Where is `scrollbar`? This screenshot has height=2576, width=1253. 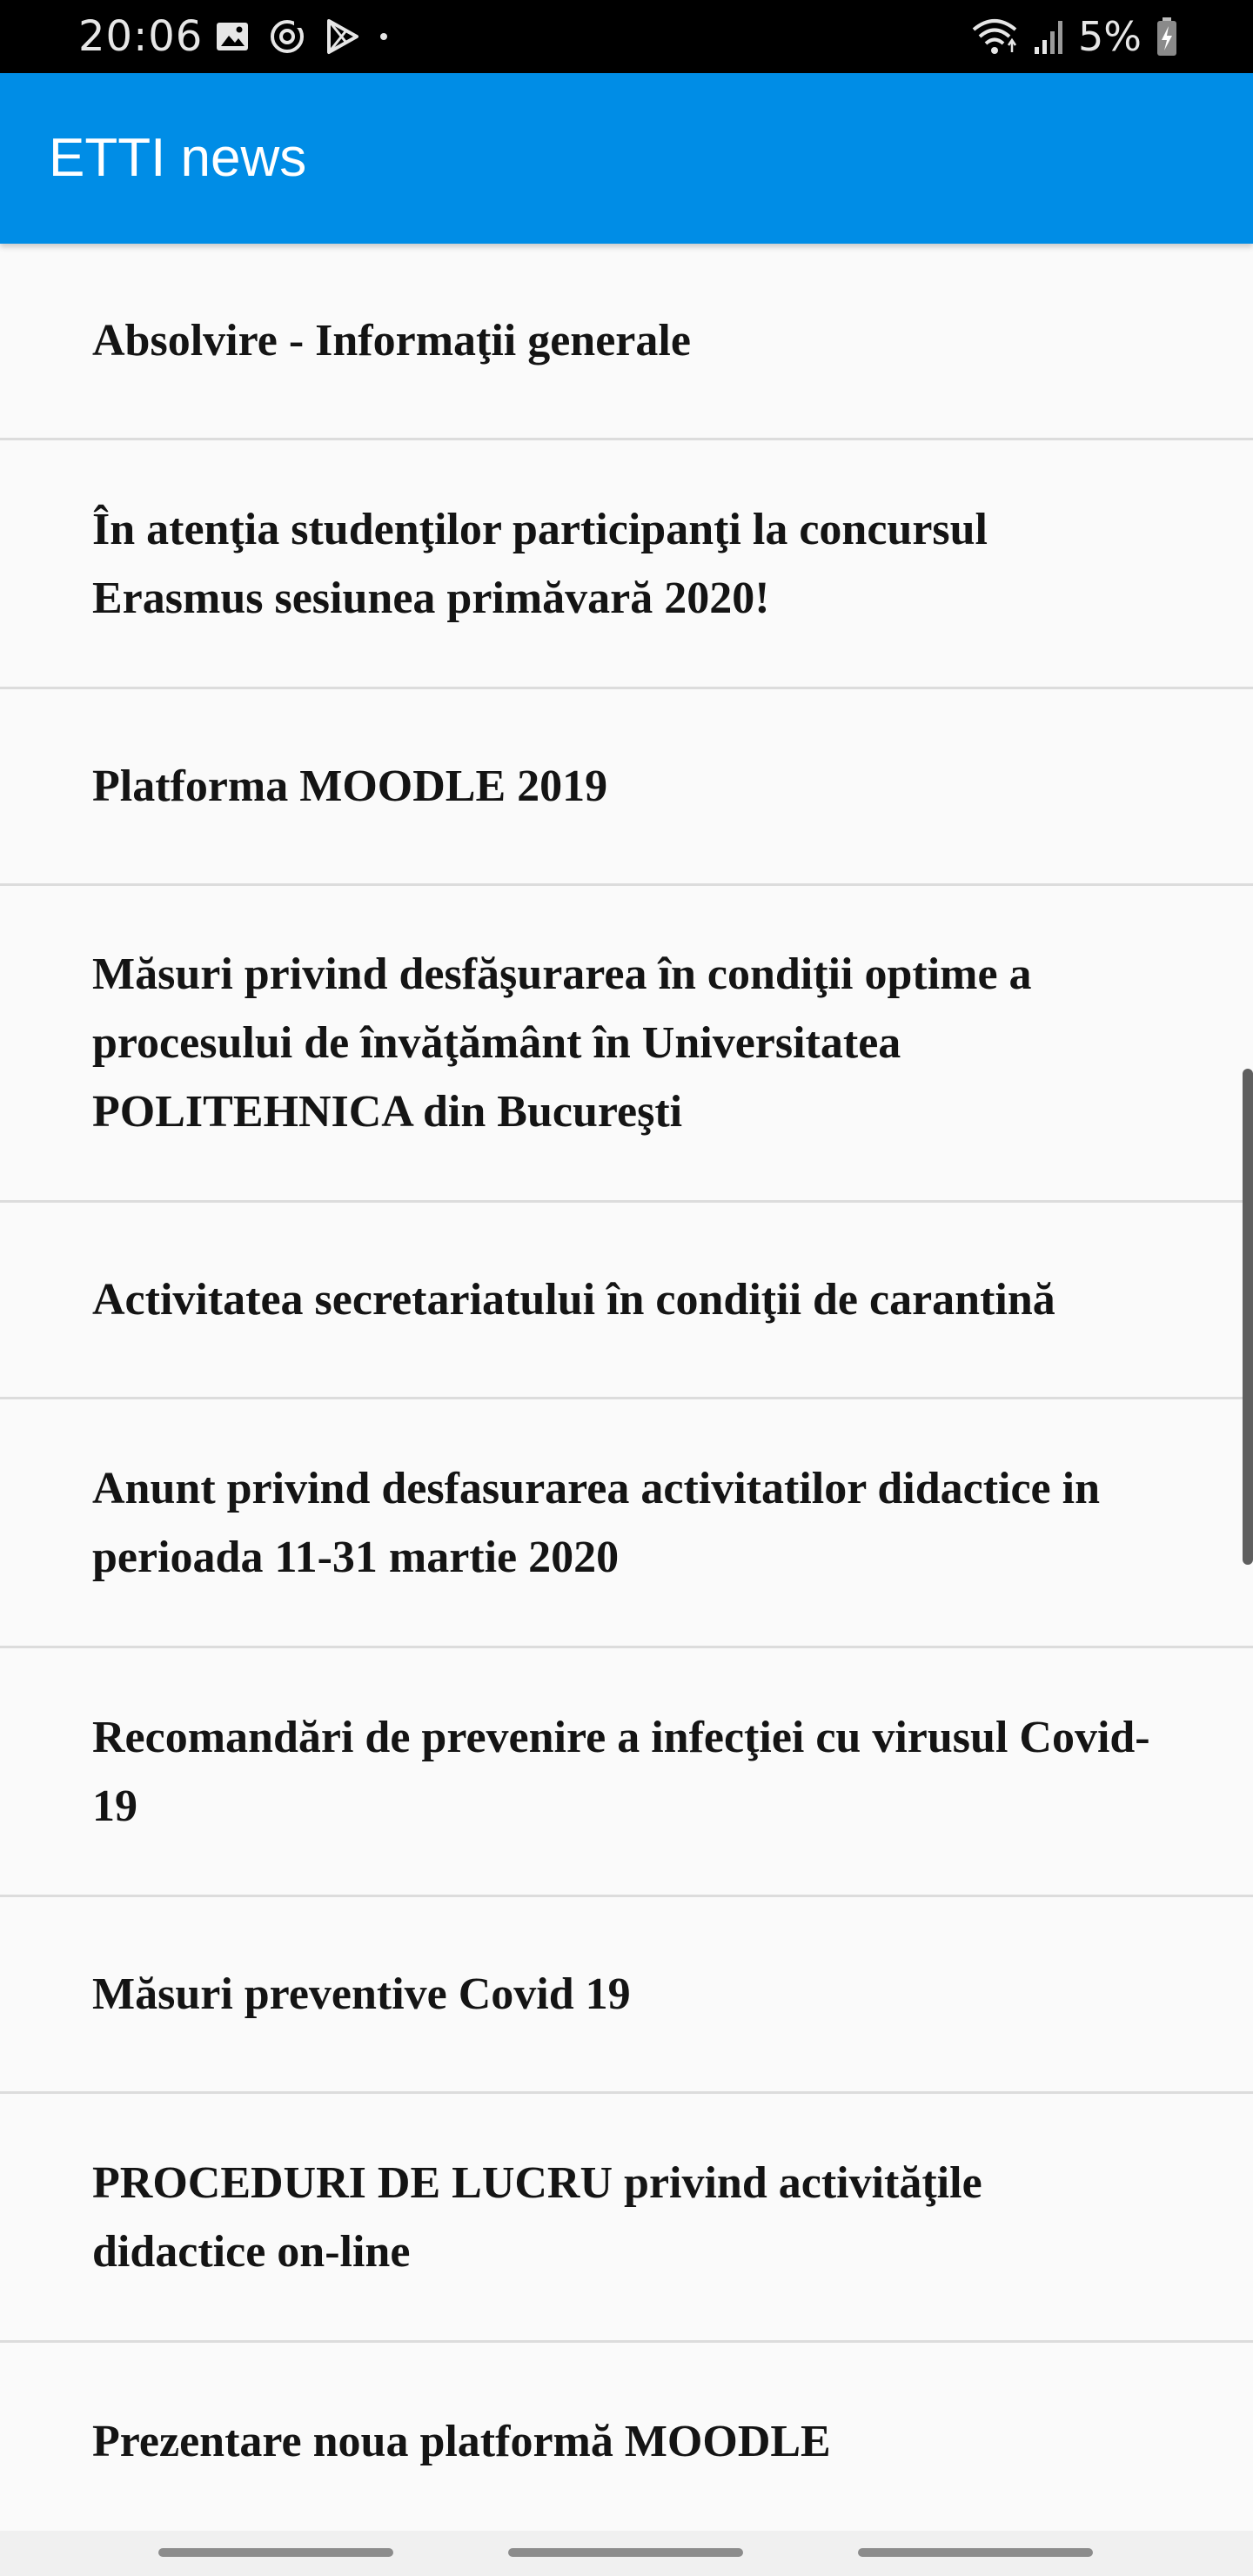
scrollbar is located at coordinates (1248, 1317).